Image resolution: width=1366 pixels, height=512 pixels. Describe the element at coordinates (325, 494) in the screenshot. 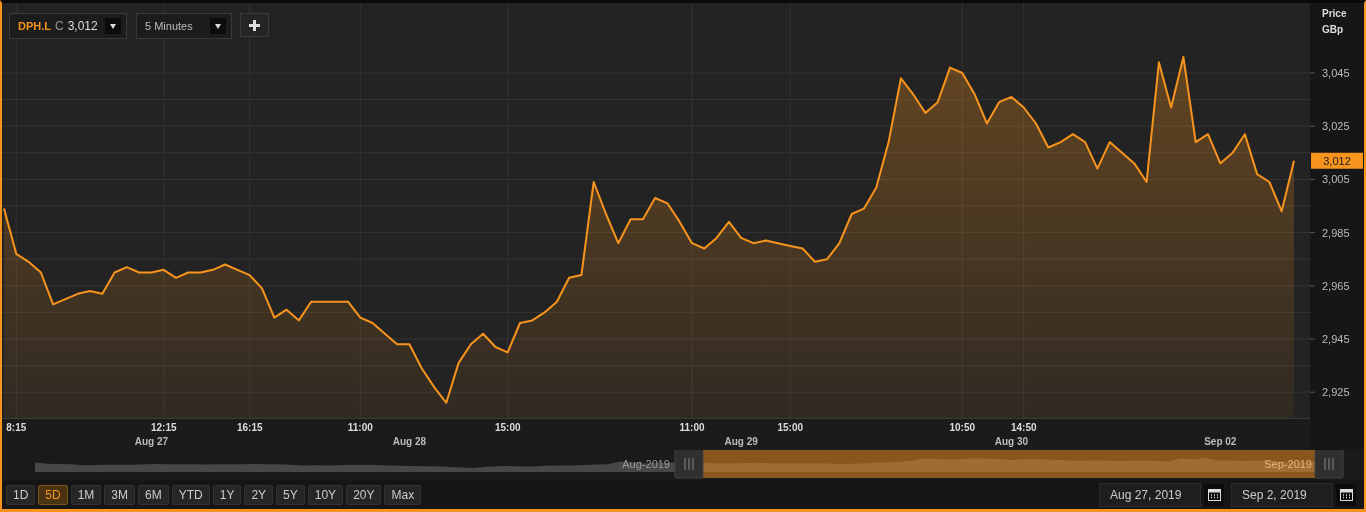

I see `range-button: 10Y` at that location.